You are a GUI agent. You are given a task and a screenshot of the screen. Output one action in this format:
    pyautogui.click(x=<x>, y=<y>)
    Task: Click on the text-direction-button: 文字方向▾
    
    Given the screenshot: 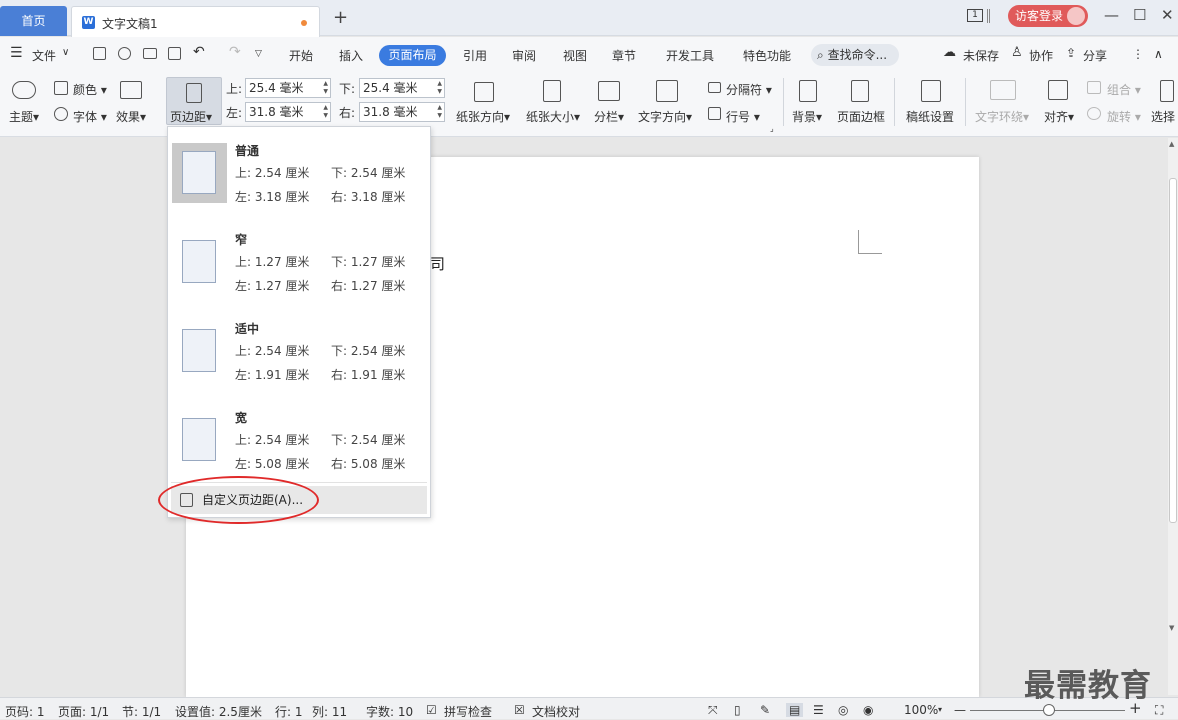 What is the action you would take?
    pyautogui.click(x=665, y=116)
    